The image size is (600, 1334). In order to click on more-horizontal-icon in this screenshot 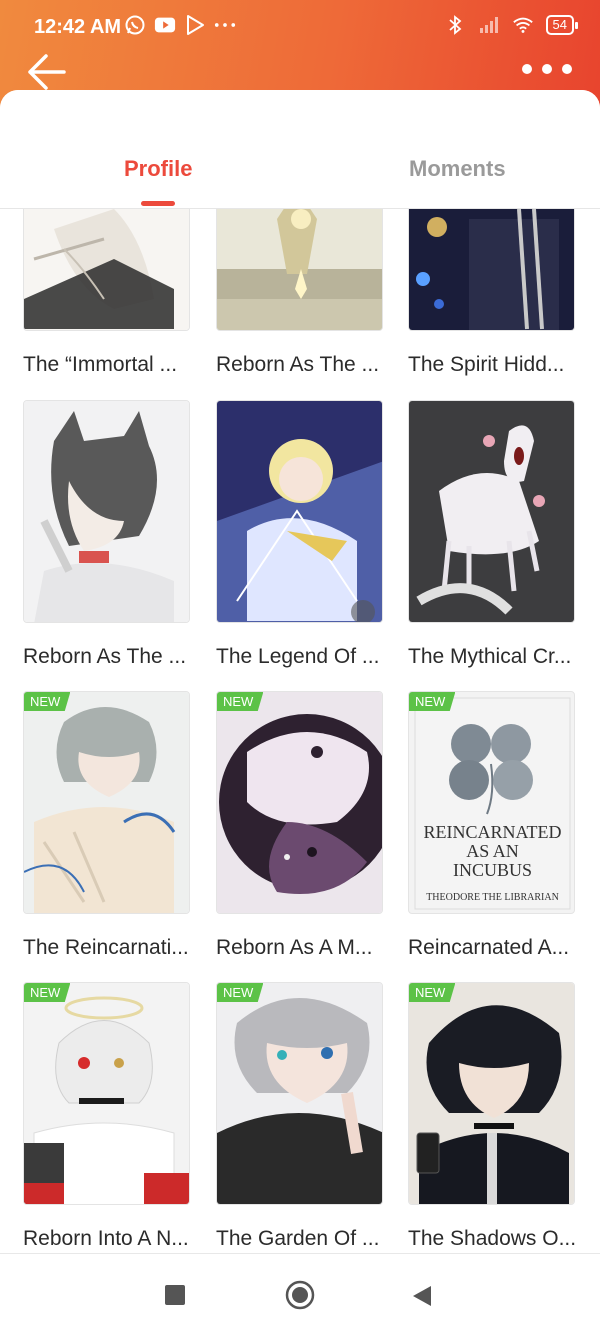, I will do `click(527, 69)`.